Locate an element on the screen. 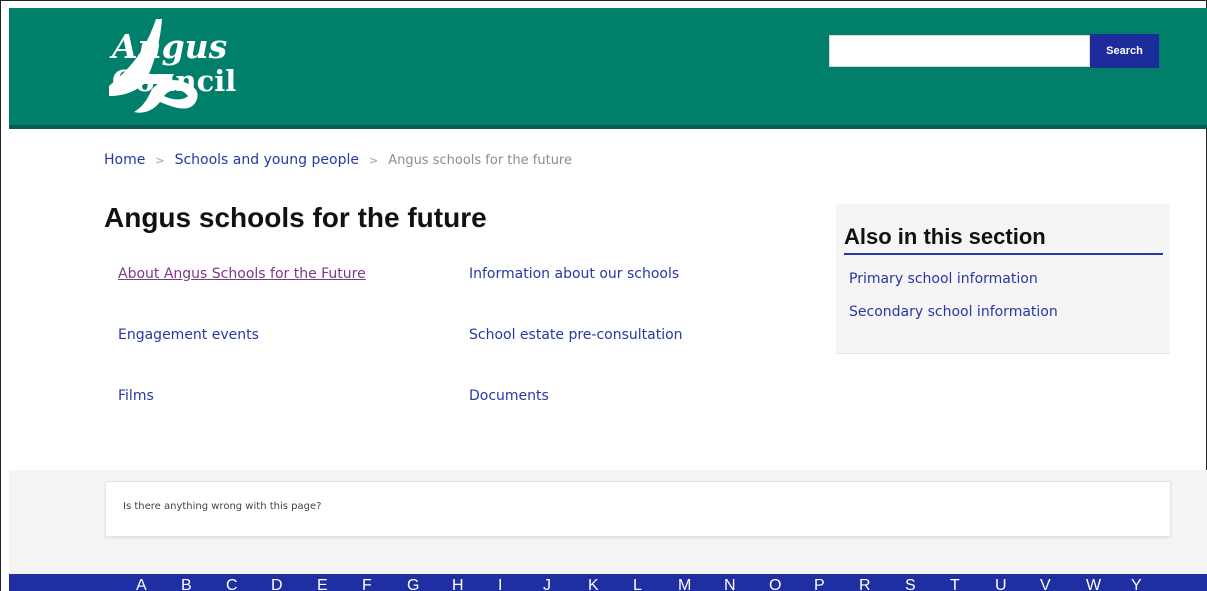  page-title: Angus schools for the future is located at coordinates (295, 217).